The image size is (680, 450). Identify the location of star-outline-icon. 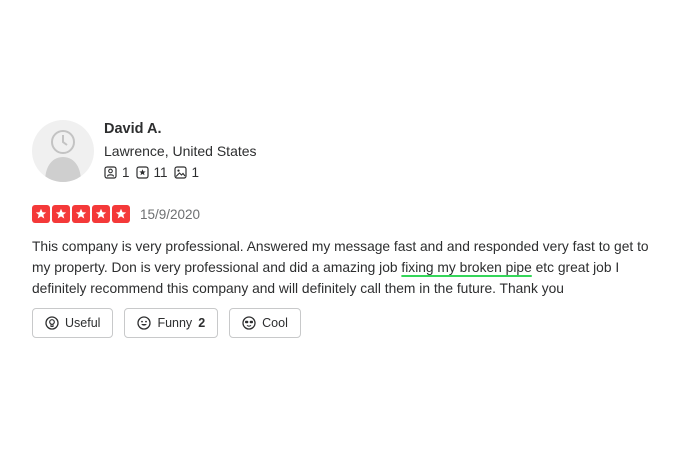
(142, 172).